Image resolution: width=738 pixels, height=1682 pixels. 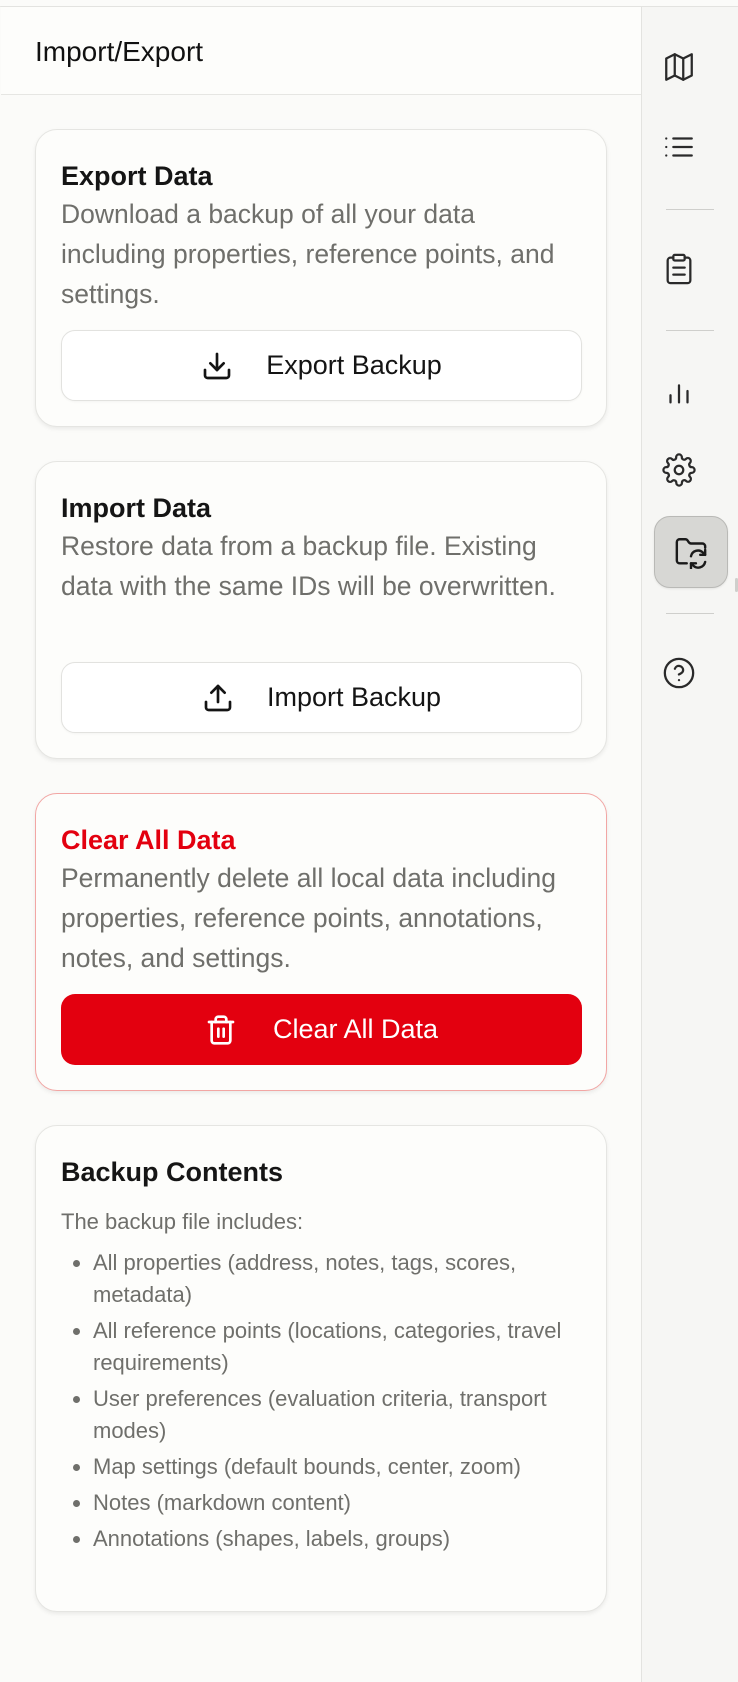 I want to click on import-backup-button: Import Backup, so click(x=321, y=697).